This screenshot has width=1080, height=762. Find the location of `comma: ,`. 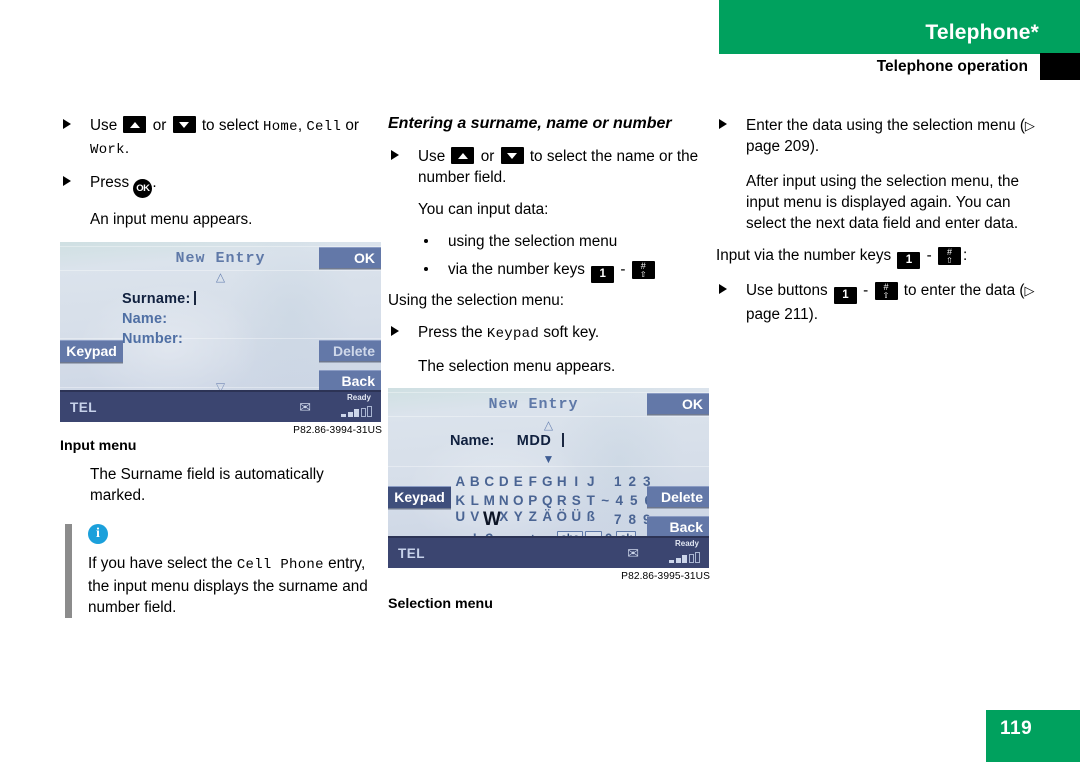

comma: , is located at coordinates (300, 125).